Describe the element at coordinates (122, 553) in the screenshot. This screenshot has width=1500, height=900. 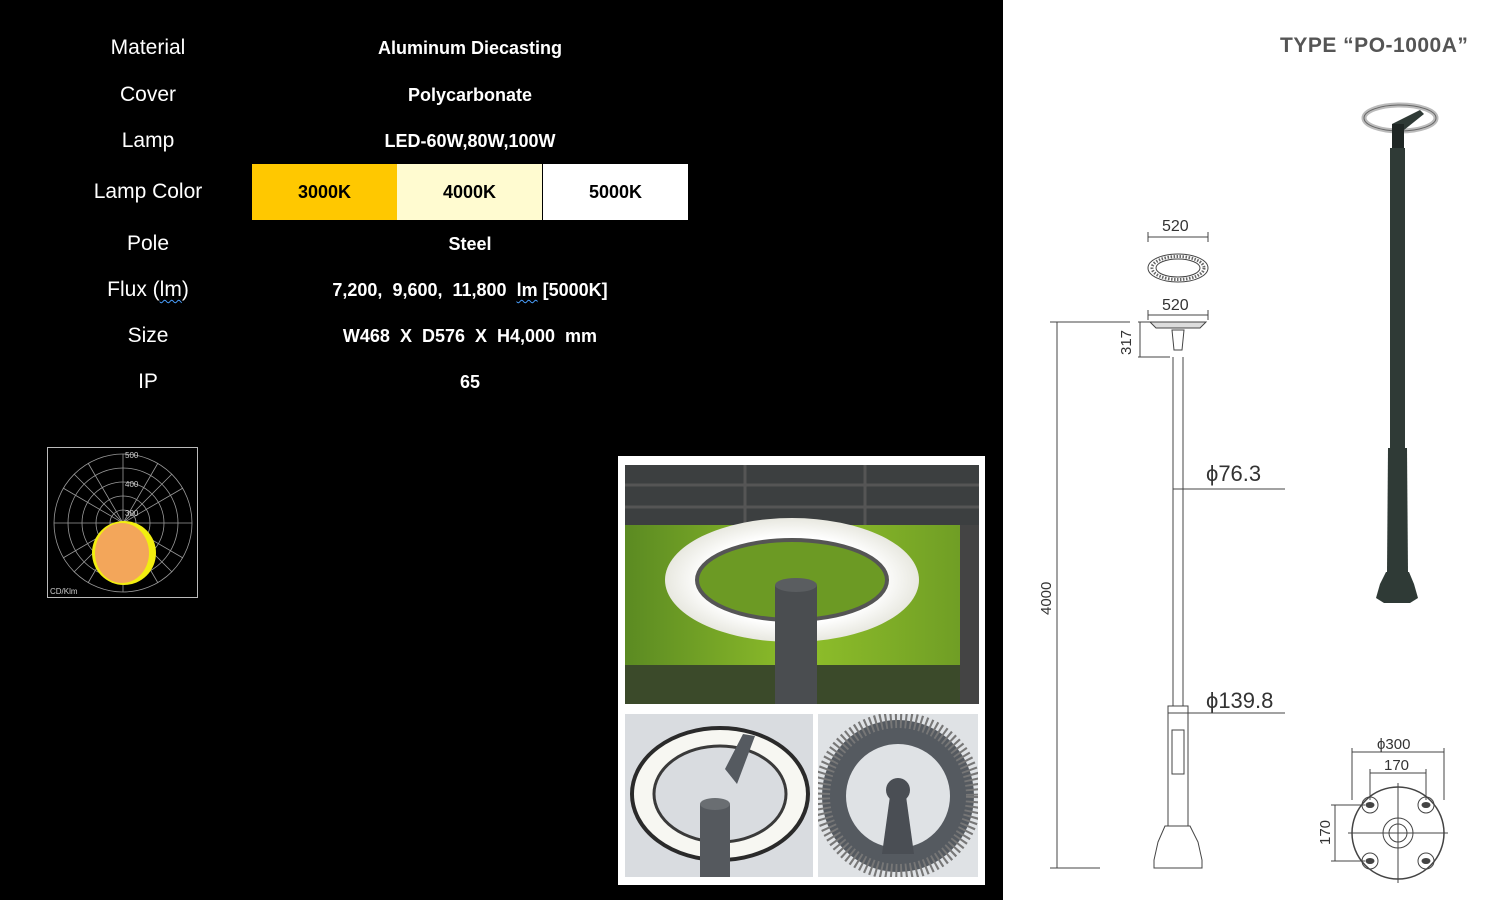
I see `polar-curve-fill` at that location.